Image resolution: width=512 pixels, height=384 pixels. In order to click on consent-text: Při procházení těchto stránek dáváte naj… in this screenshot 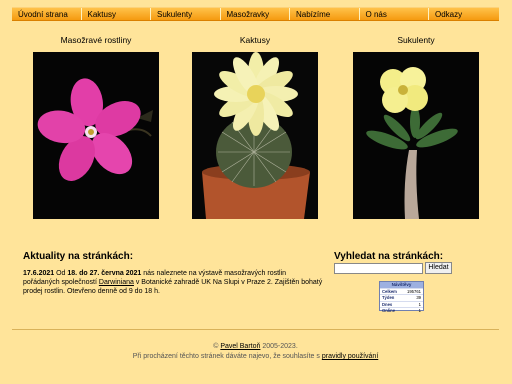, I will do `click(227, 356)`.